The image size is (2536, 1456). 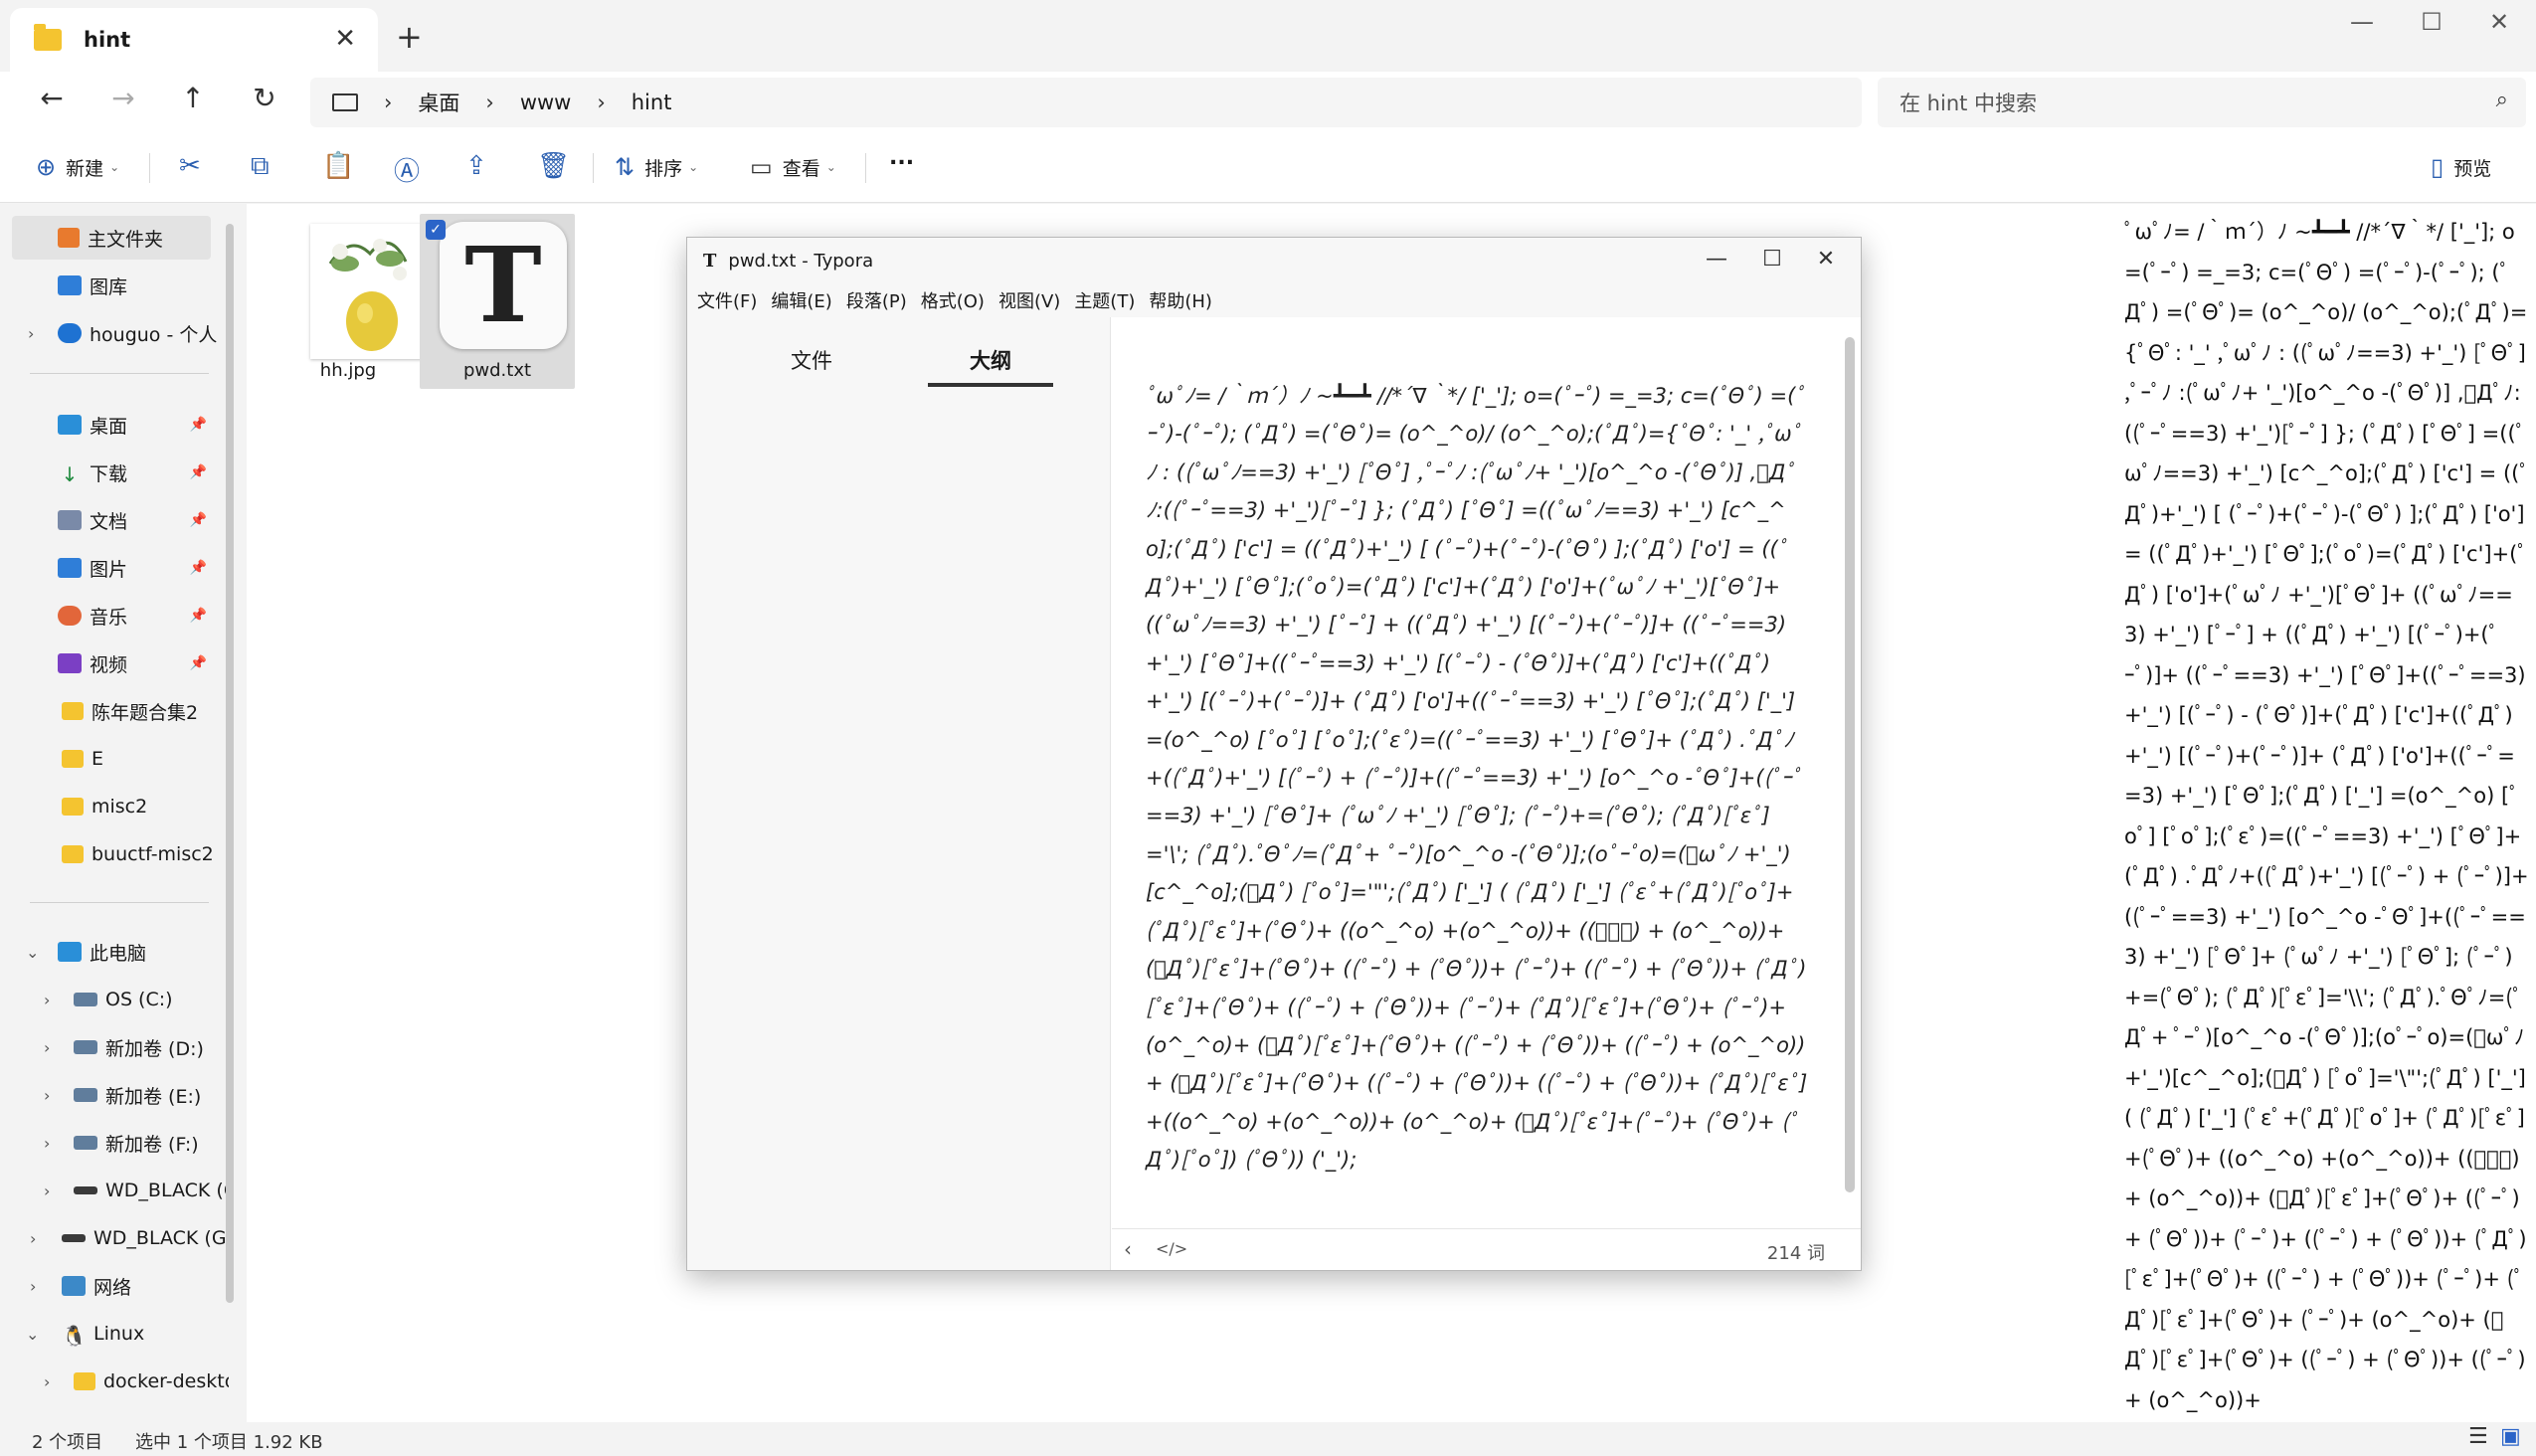 What do you see at coordinates (990, 366) in the screenshot?
I see `tab-outline: 大纲` at bounding box center [990, 366].